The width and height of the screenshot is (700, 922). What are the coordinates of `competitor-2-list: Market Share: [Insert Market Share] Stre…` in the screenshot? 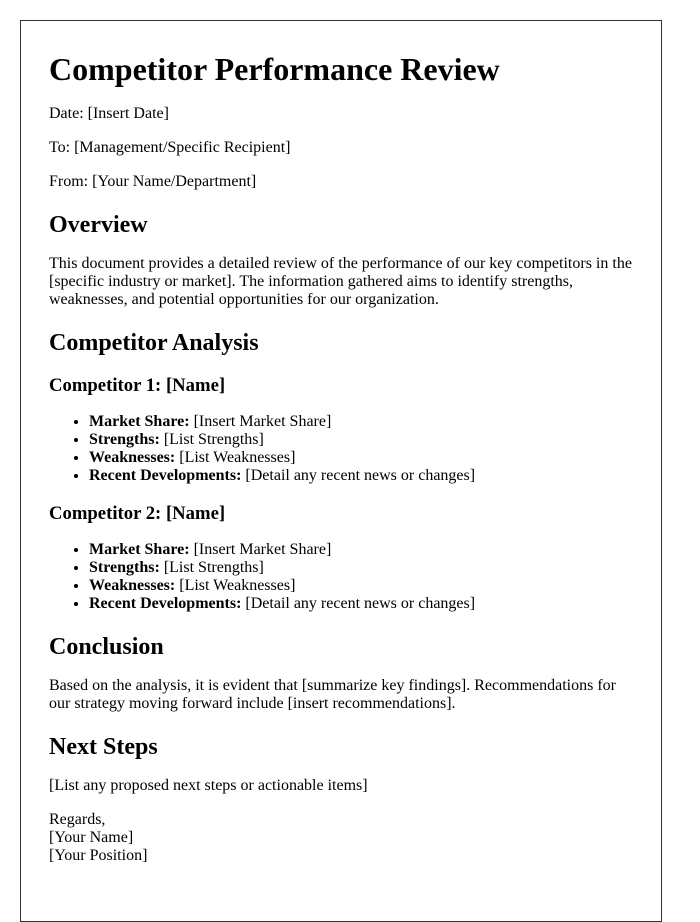 It's located at (340, 577).